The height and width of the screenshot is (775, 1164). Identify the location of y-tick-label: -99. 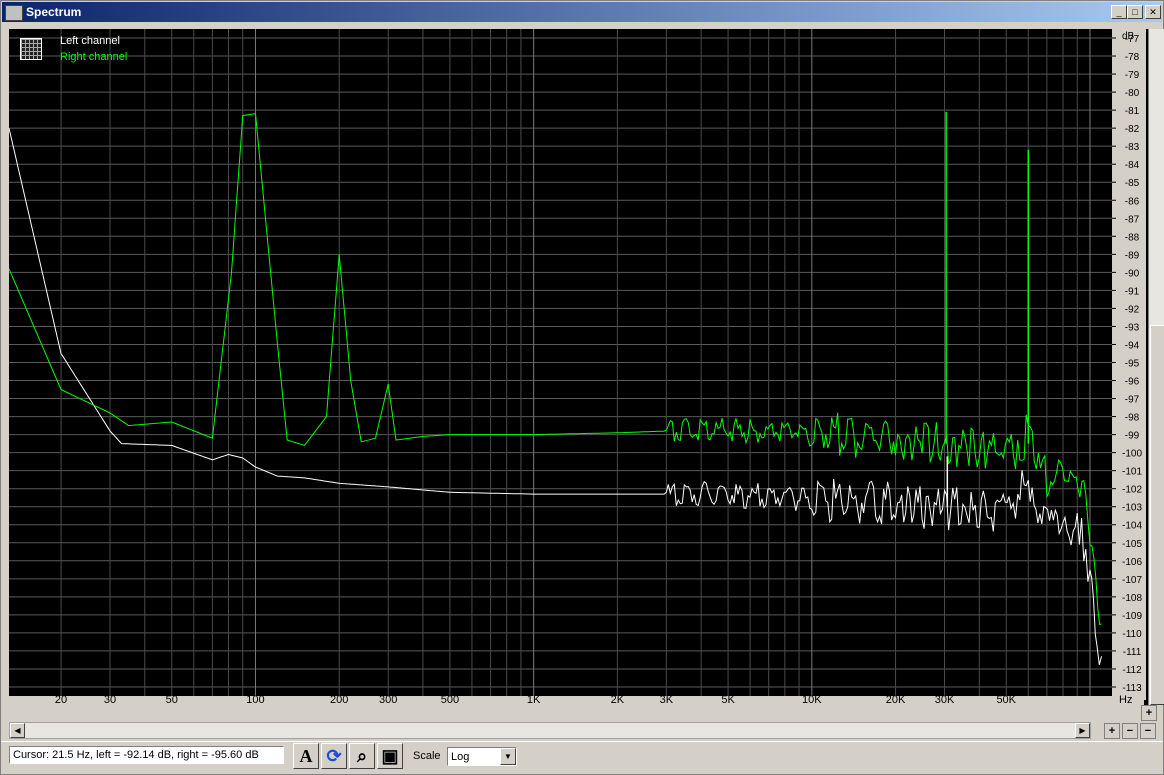
(1132, 436).